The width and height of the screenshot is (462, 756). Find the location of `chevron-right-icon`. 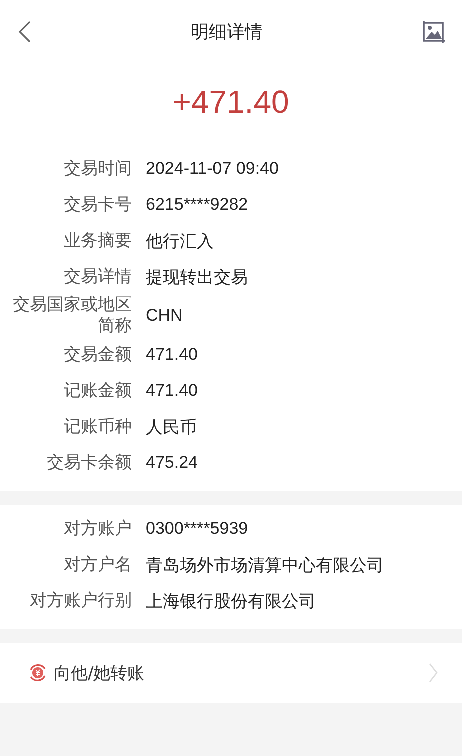

chevron-right-icon is located at coordinates (433, 673).